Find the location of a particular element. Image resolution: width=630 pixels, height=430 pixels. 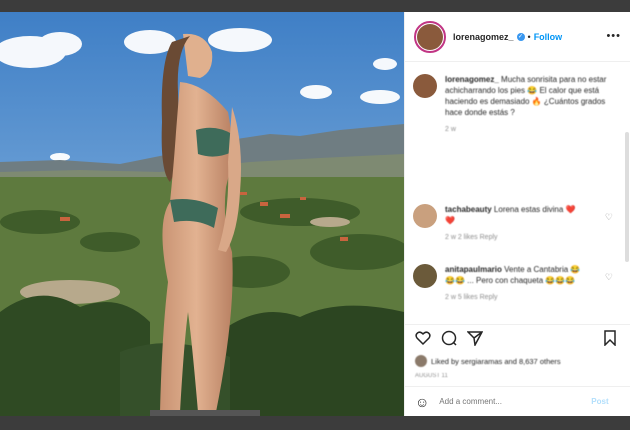

comment-username: tachabeauty is located at coordinates (468, 209).